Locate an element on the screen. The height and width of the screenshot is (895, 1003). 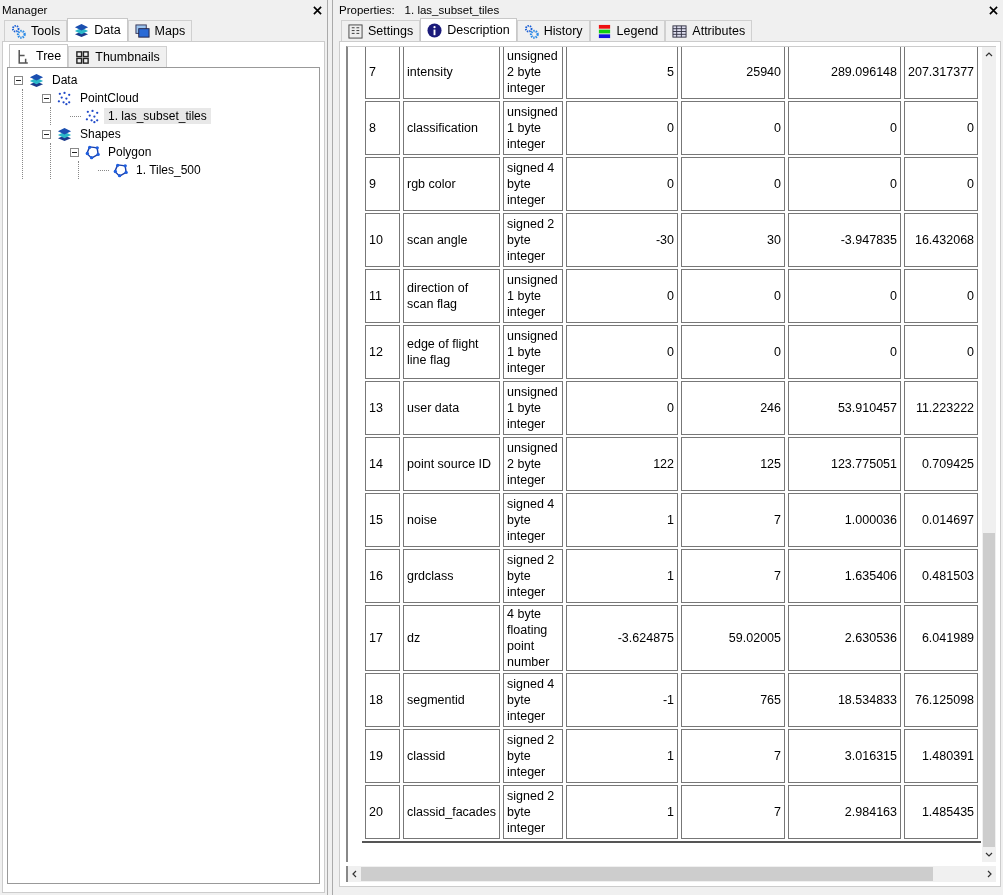
table-cell: 0.014697 is located at coordinates (941, 520).